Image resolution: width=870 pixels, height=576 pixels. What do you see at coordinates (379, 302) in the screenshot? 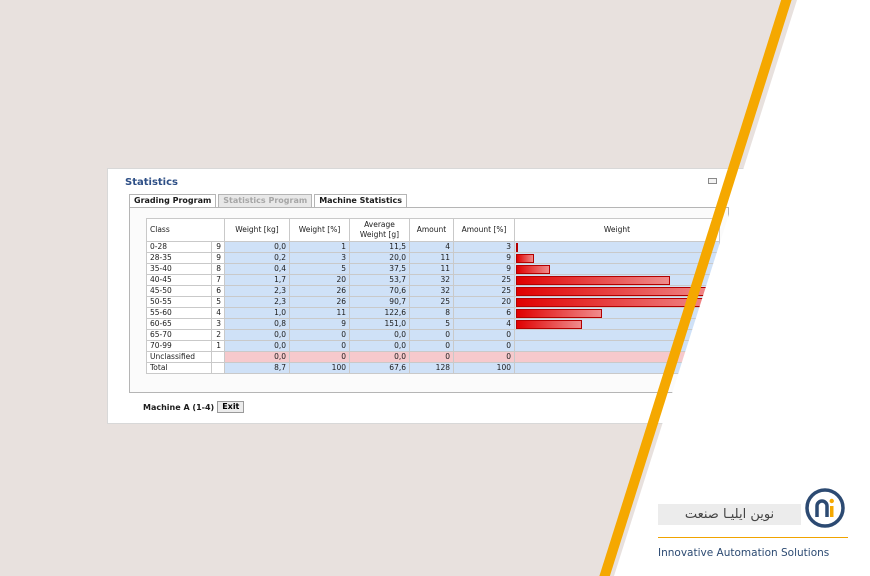
I see `cell-average-weight: 90,7` at bounding box center [379, 302].